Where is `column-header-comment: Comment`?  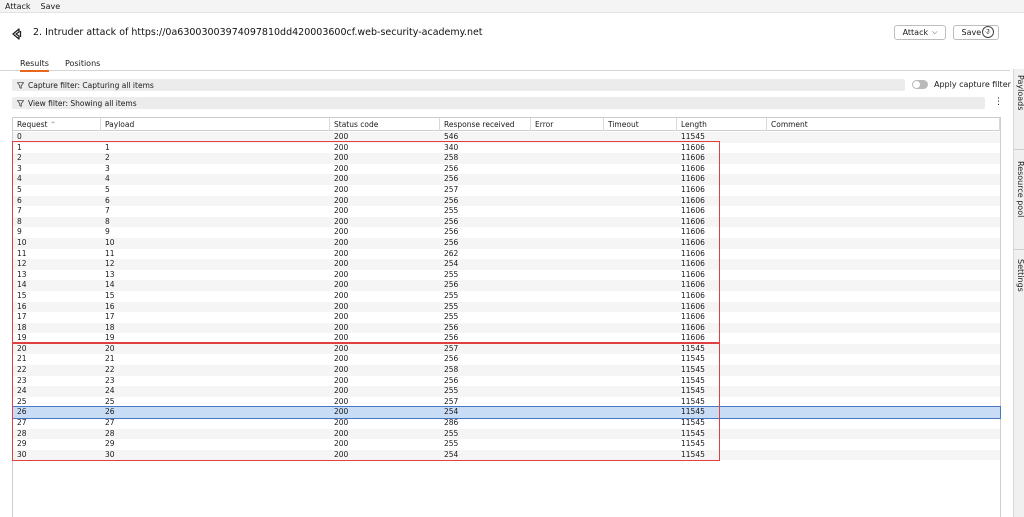 column-header-comment: Comment is located at coordinates (883, 124).